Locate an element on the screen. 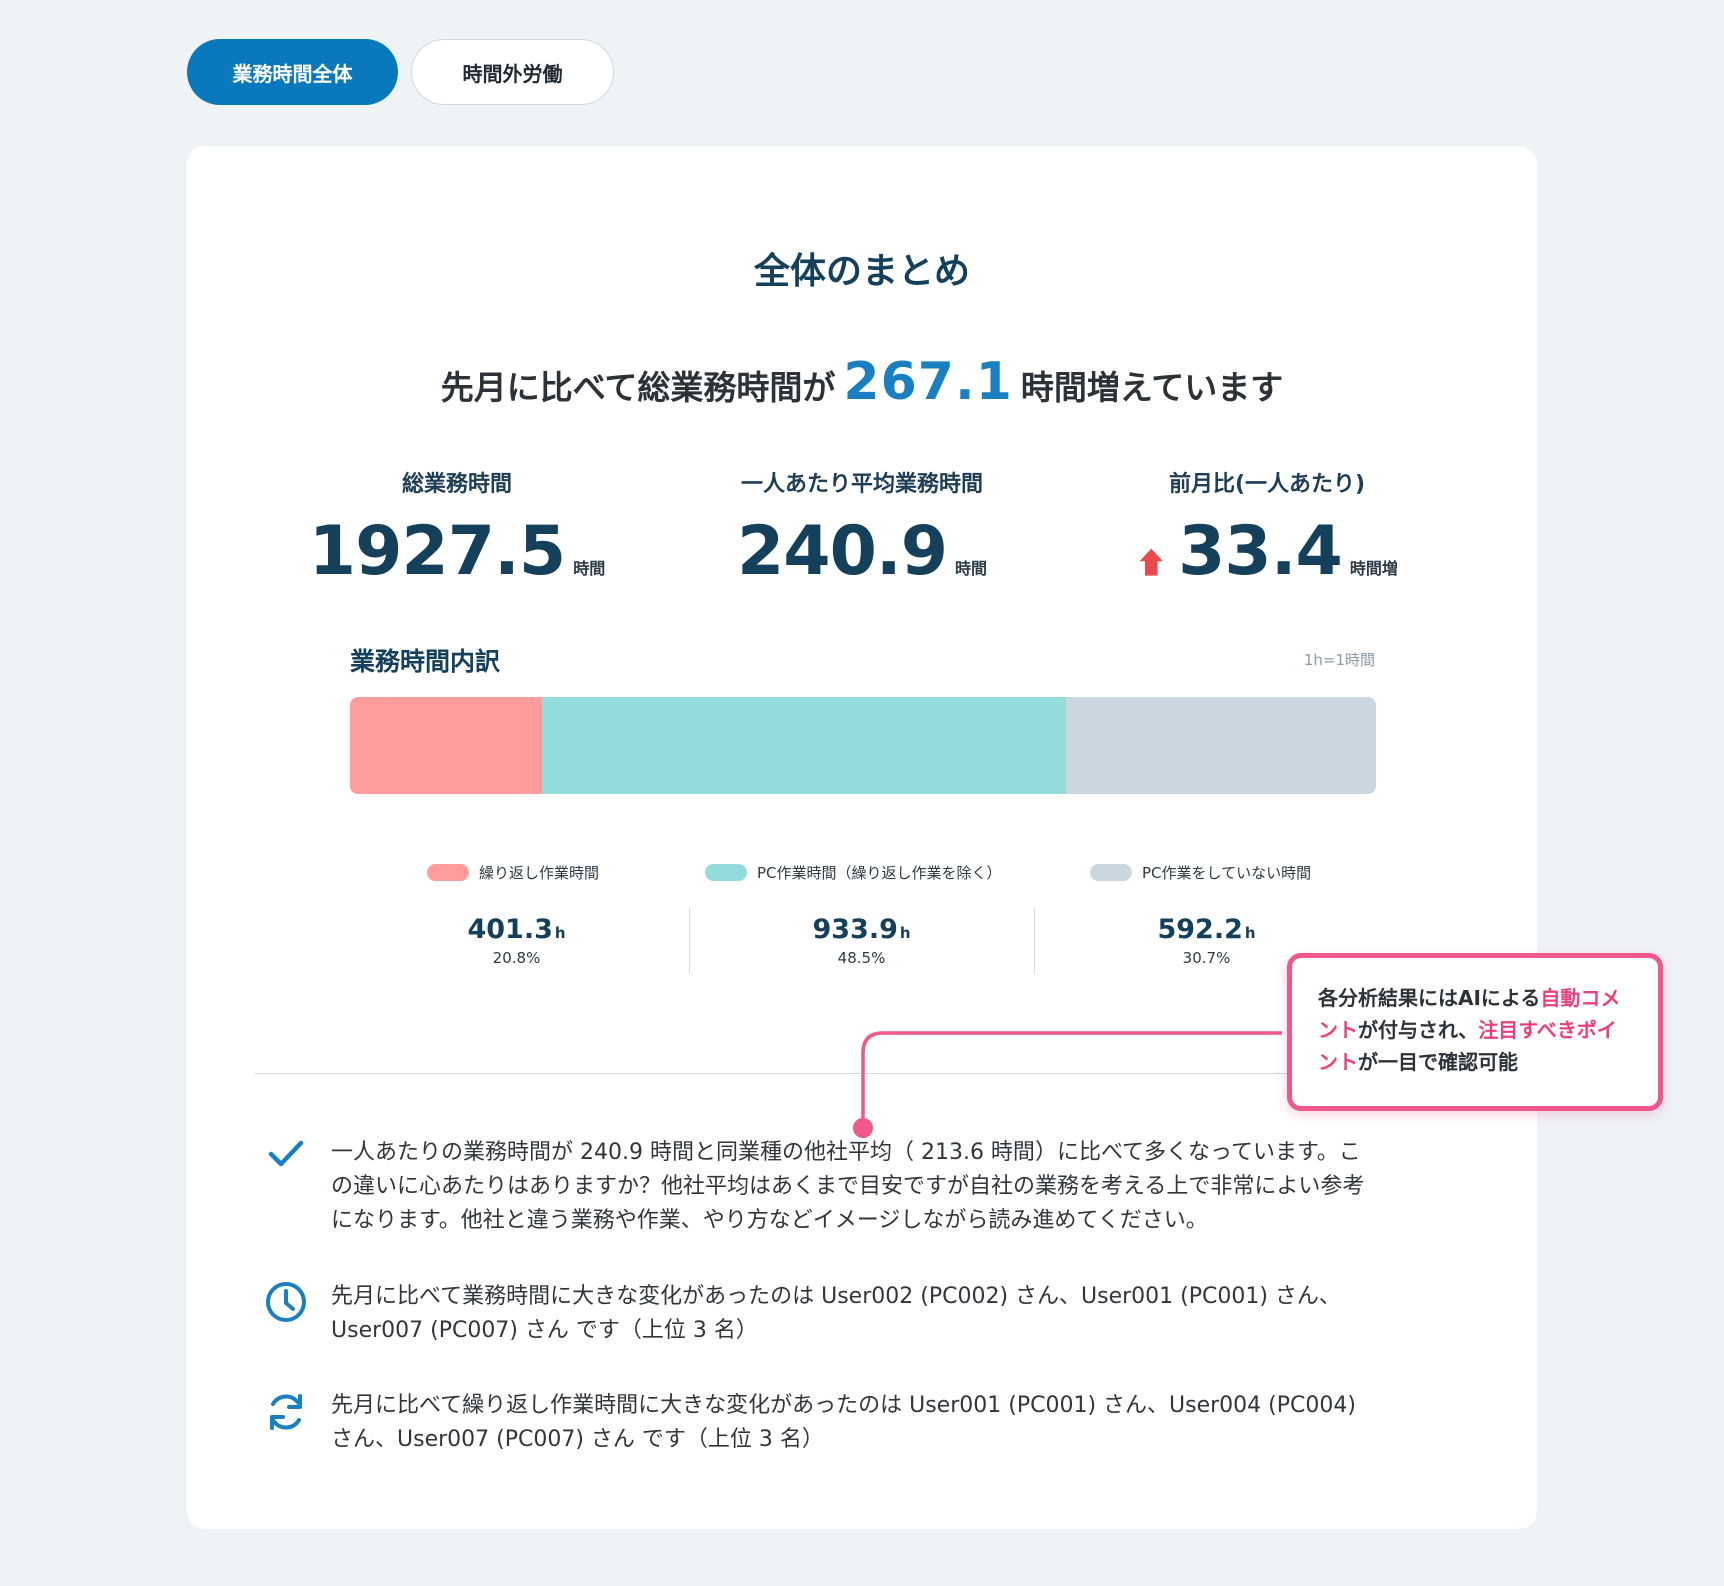  tab-overall-work-time: 業務時間全体 is located at coordinates (292, 72).